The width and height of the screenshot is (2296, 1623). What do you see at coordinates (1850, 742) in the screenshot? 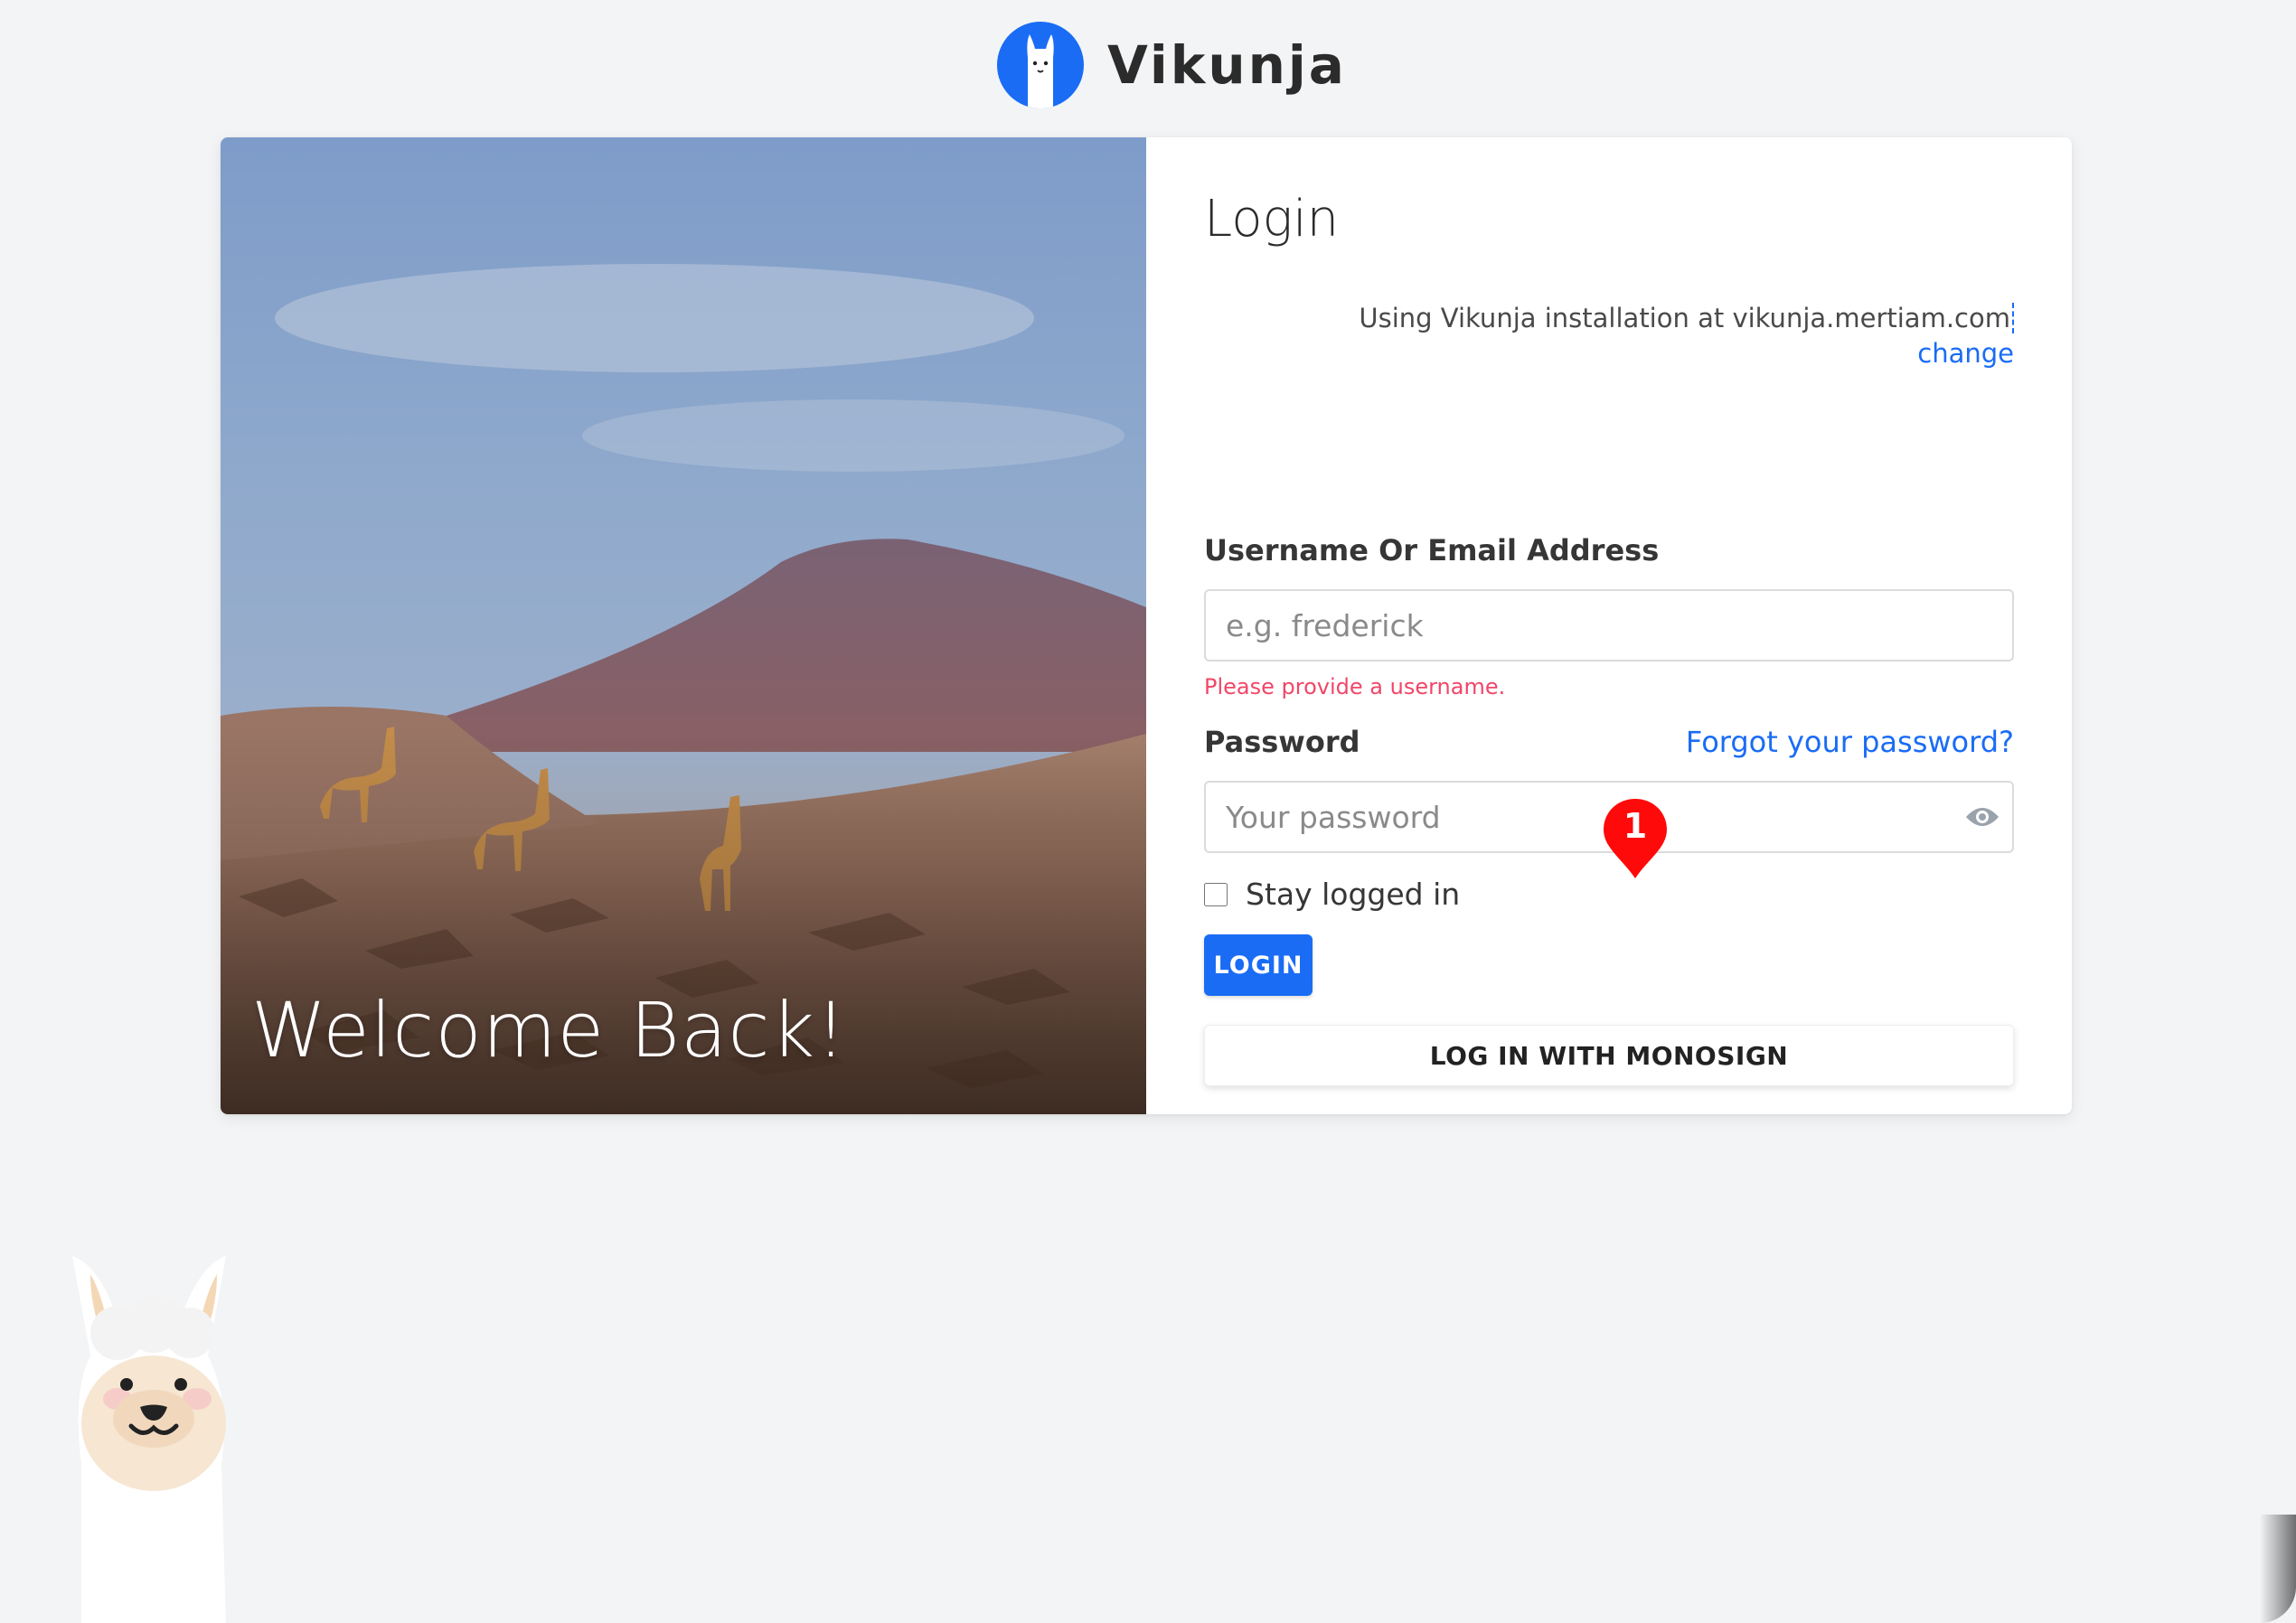
I see `forgot-password-link: Forgot your password?` at bounding box center [1850, 742].